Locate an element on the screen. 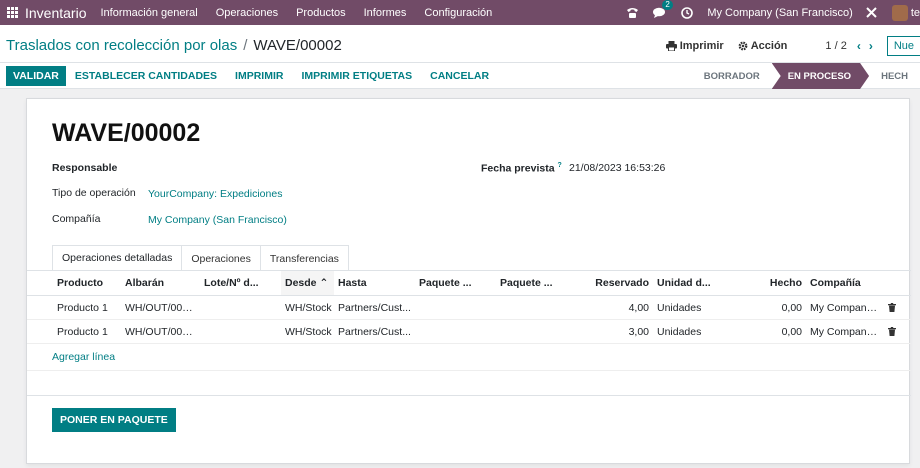 Image resolution: width=920 pixels, height=468 pixels. help-icon: ? is located at coordinates (559, 165).